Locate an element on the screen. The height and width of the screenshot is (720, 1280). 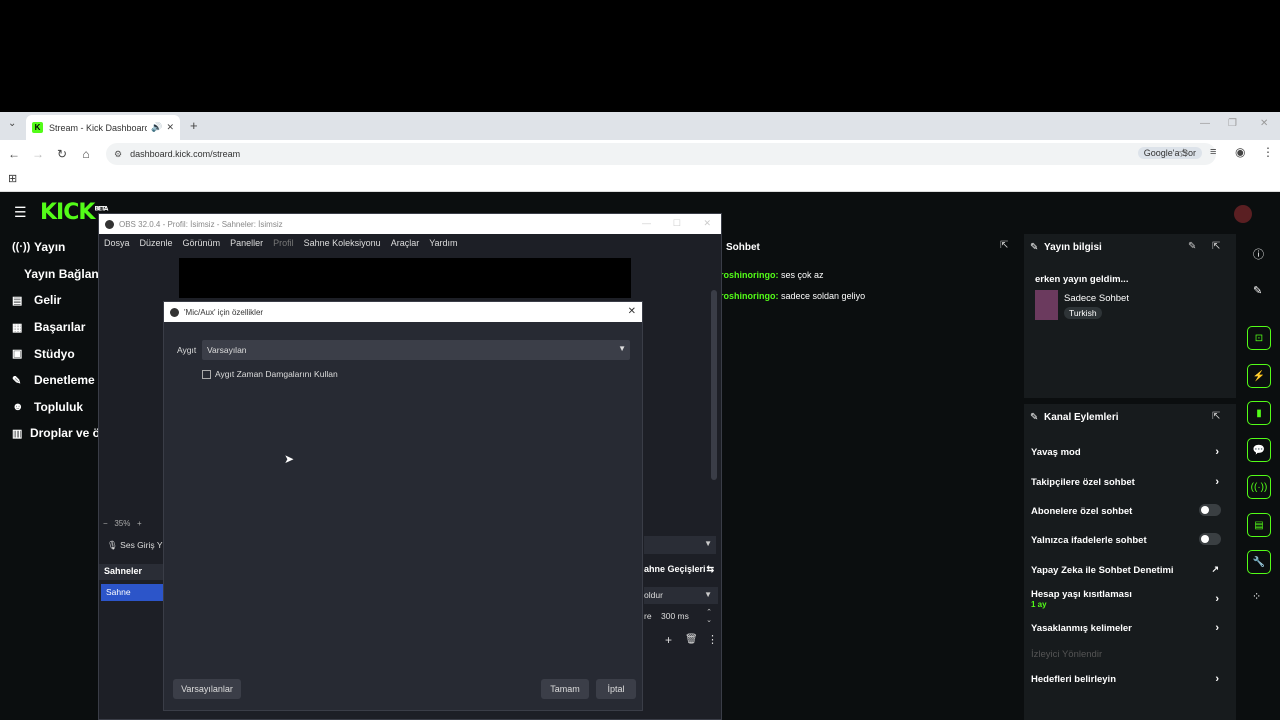
obs-close-icon: ✕ is located at coordinates (707, 223).